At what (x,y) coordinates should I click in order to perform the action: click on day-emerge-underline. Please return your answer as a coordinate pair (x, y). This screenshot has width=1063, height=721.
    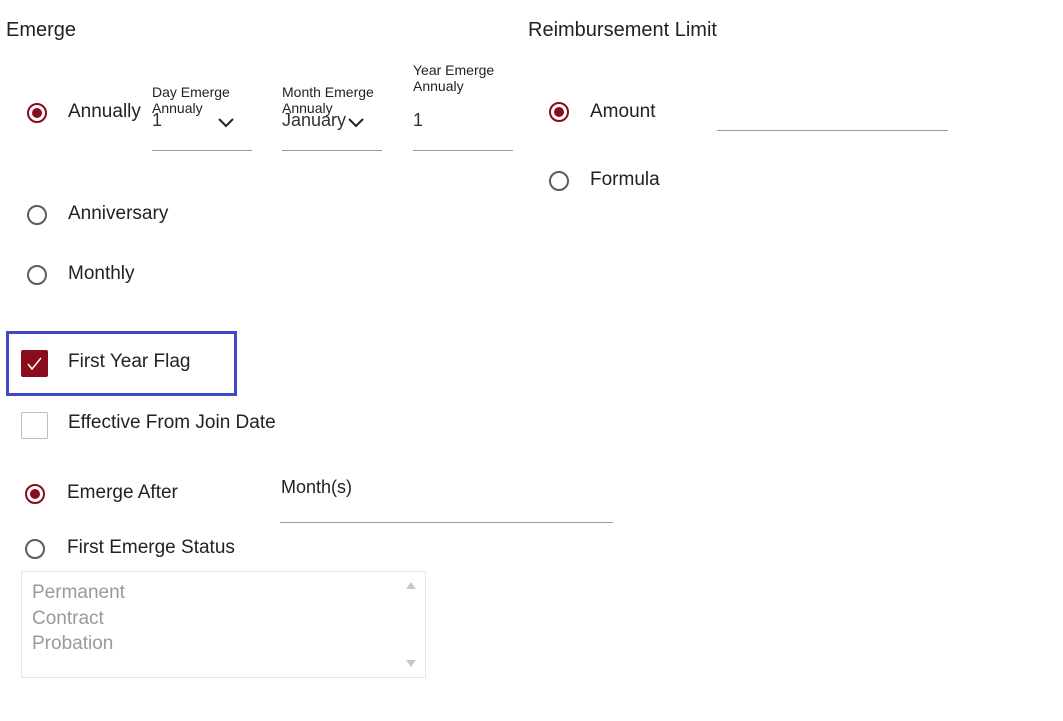
    Looking at the image, I should click on (202, 150).